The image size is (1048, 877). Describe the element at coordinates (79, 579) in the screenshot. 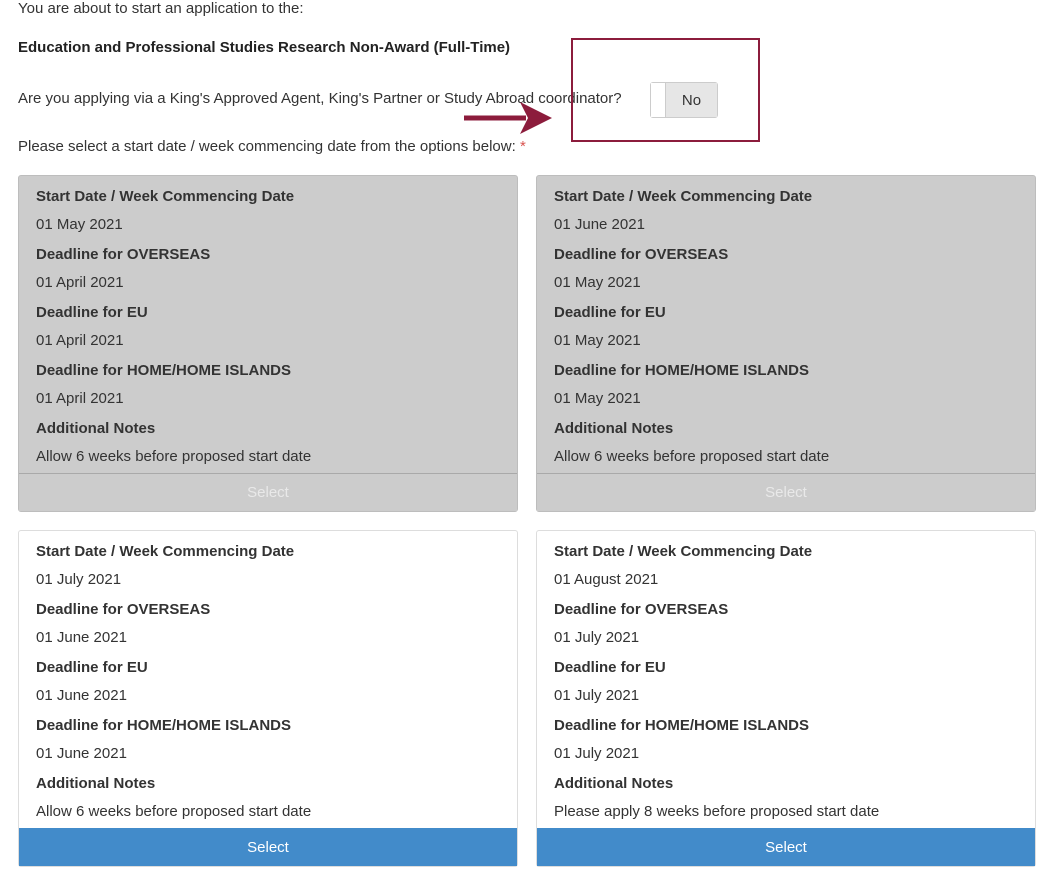

I see `start-date-value: 01 July 2021` at that location.